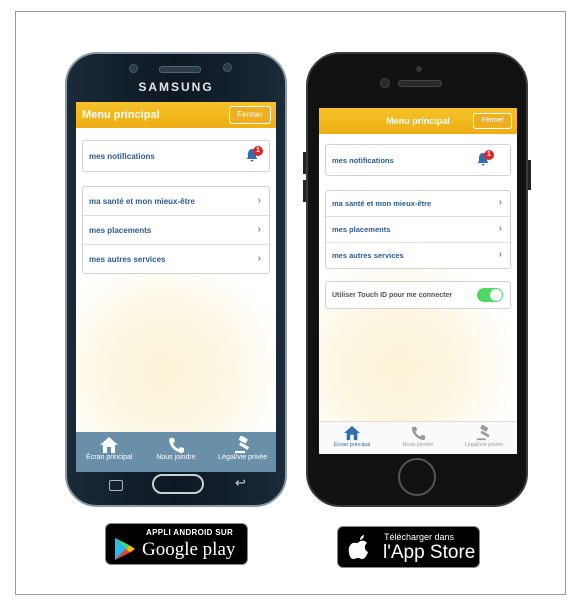  Describe the element at coordinates (180, 69) in the screenshot. I see `android-speaker` at that location.